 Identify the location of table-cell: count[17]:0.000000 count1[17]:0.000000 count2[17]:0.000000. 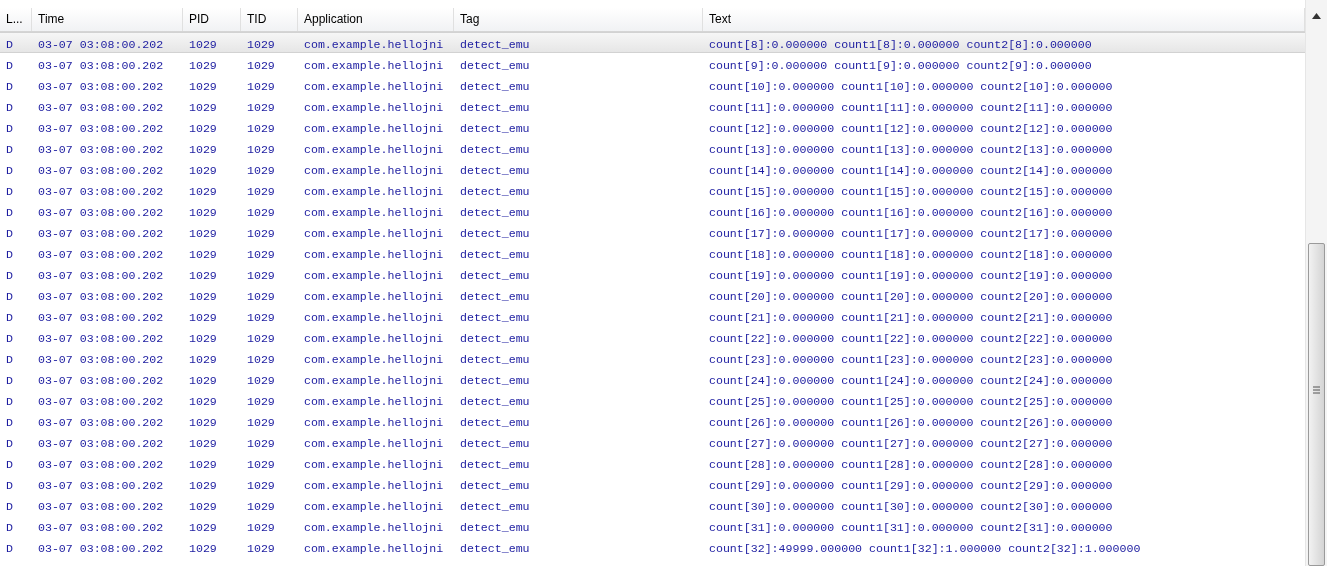
(911, 233).